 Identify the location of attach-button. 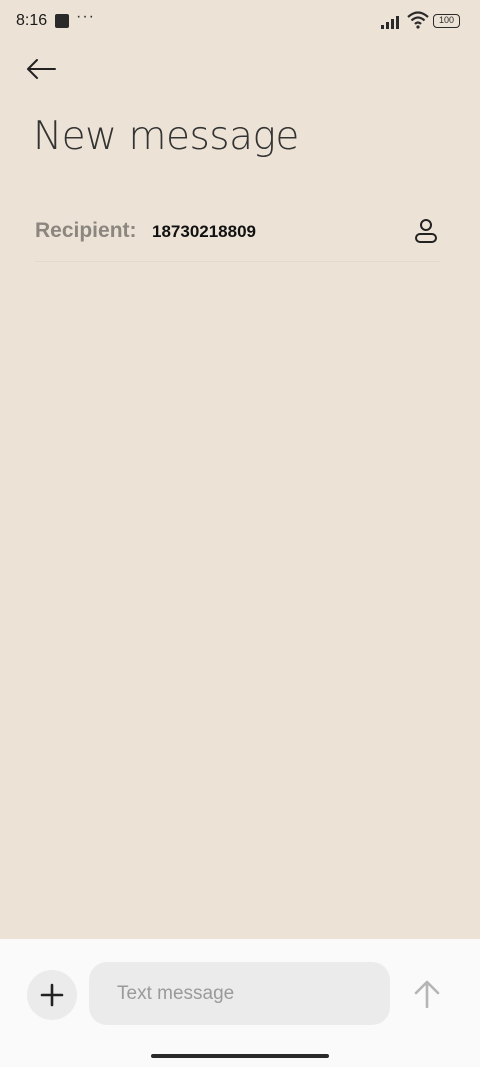
(52, 995).